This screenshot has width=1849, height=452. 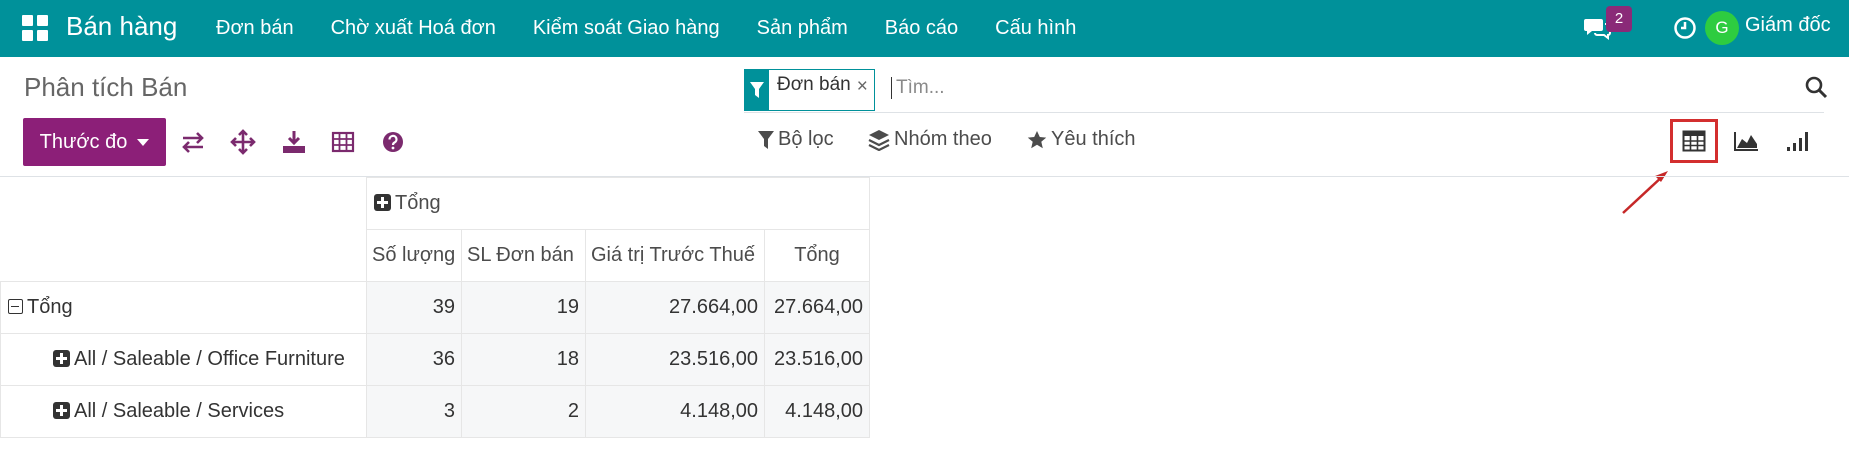 I want to click on cell-quantity: 39, so click(x=414, y=307).